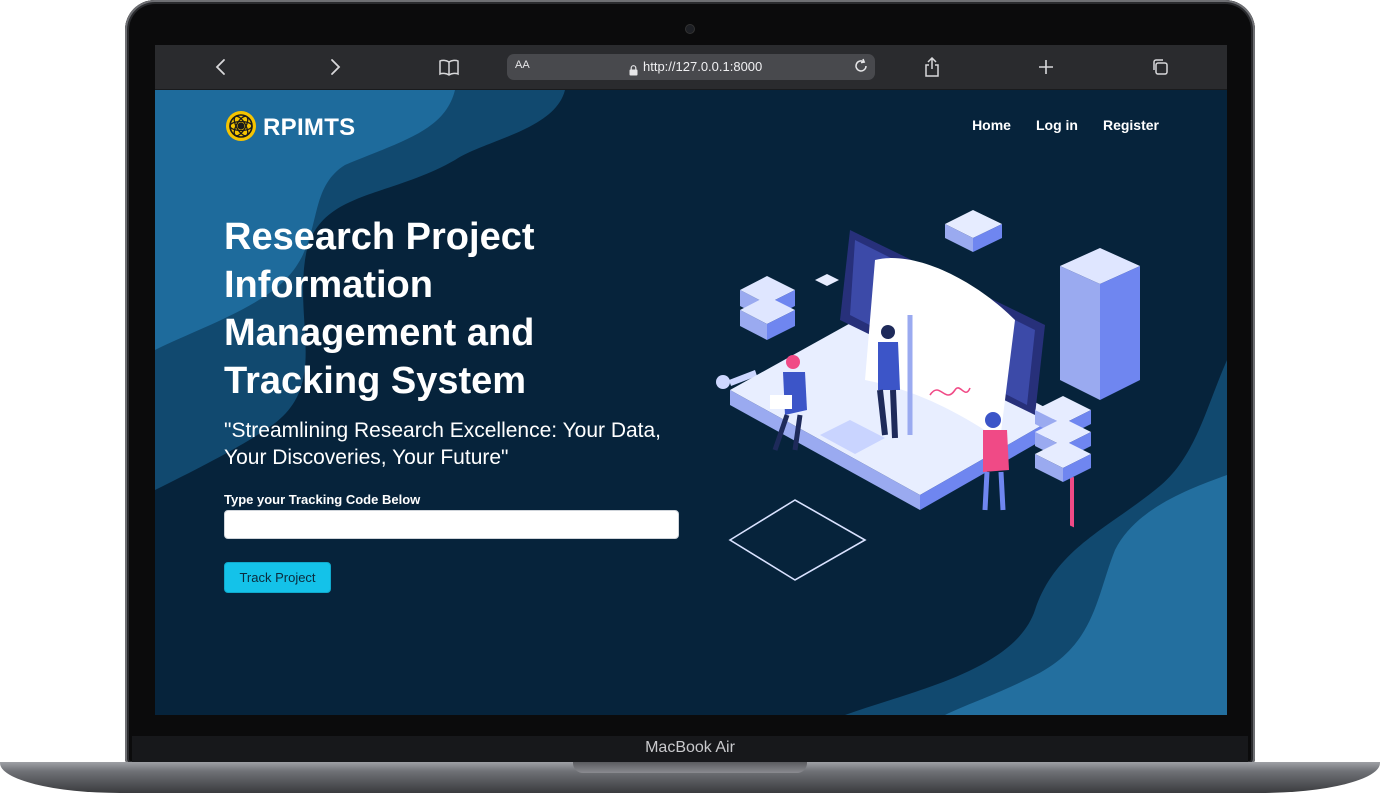 The height and width of the screenshot is (793, 1380). What do you see at coordinates (991, 125) in the screenshot?
I see `nav-home: Home` at bounding box center [991, 125].